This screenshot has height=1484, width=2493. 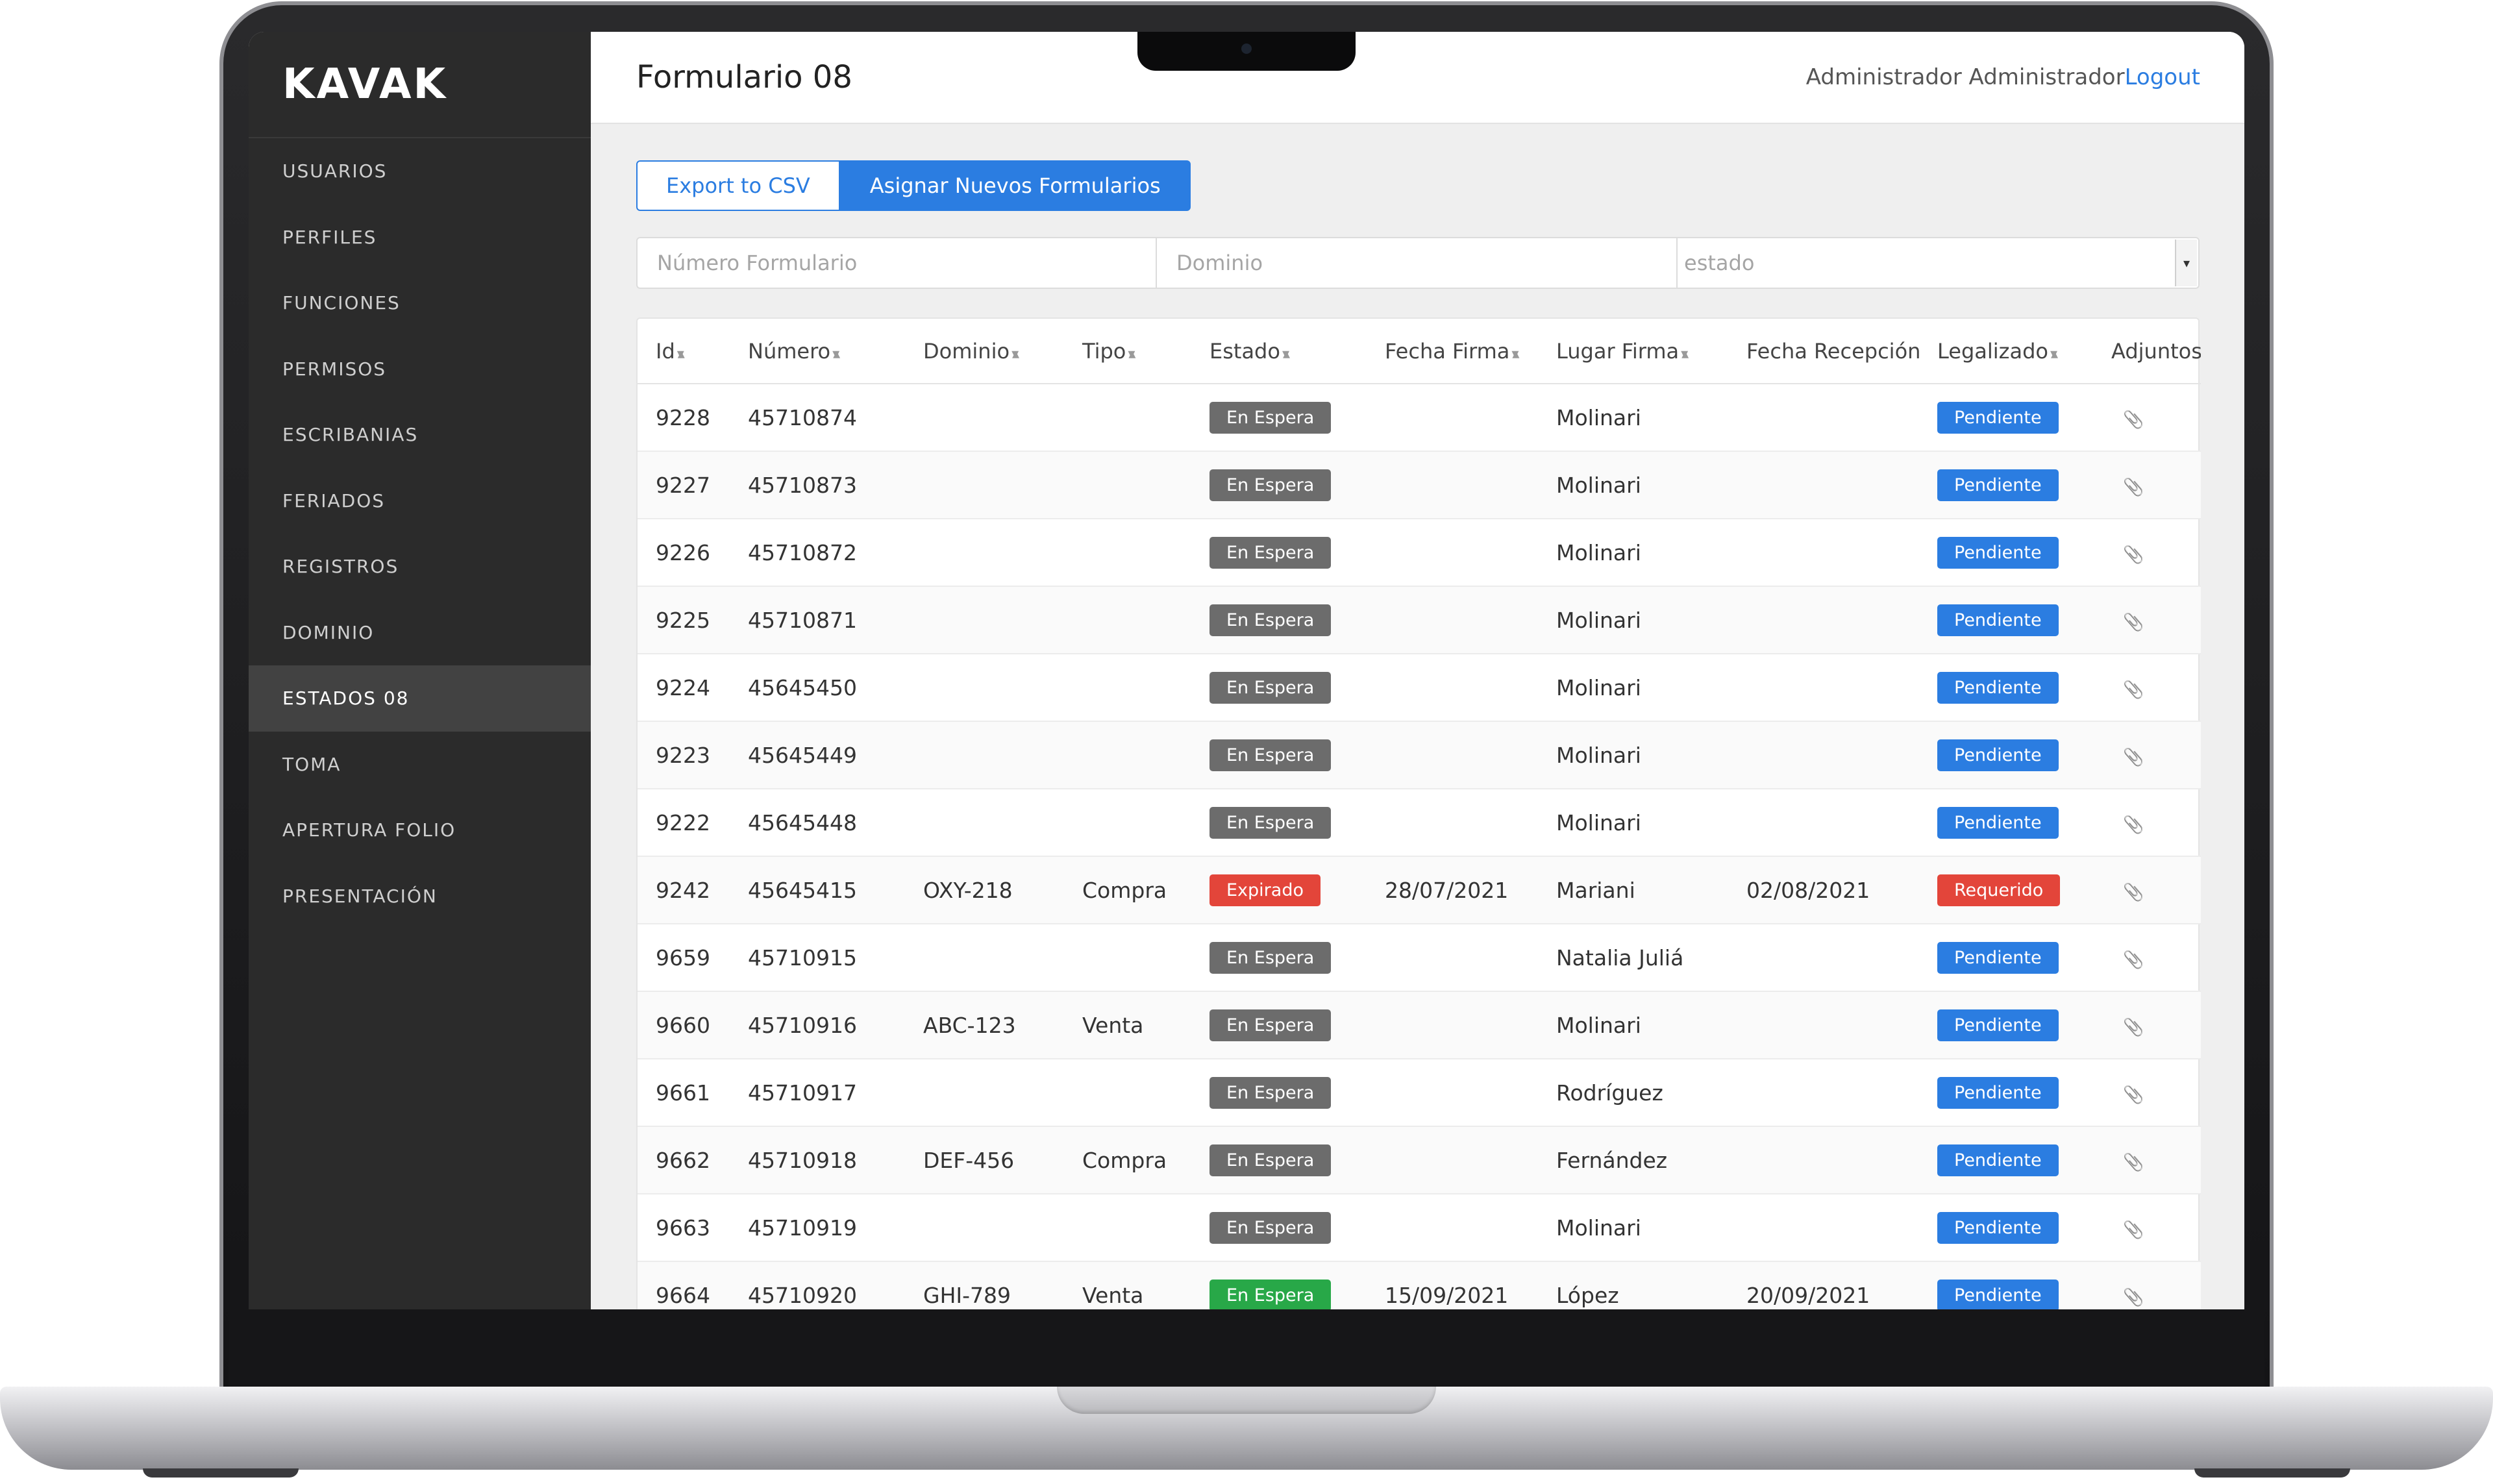 I want to click on sidebar-item-toma: TOMA, so click(x=420, y=765).